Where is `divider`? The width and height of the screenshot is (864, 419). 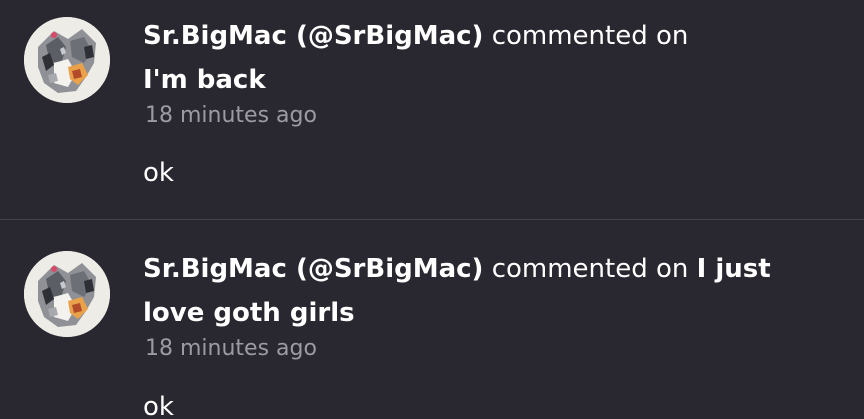 divider is located at coordinates (432, 219).